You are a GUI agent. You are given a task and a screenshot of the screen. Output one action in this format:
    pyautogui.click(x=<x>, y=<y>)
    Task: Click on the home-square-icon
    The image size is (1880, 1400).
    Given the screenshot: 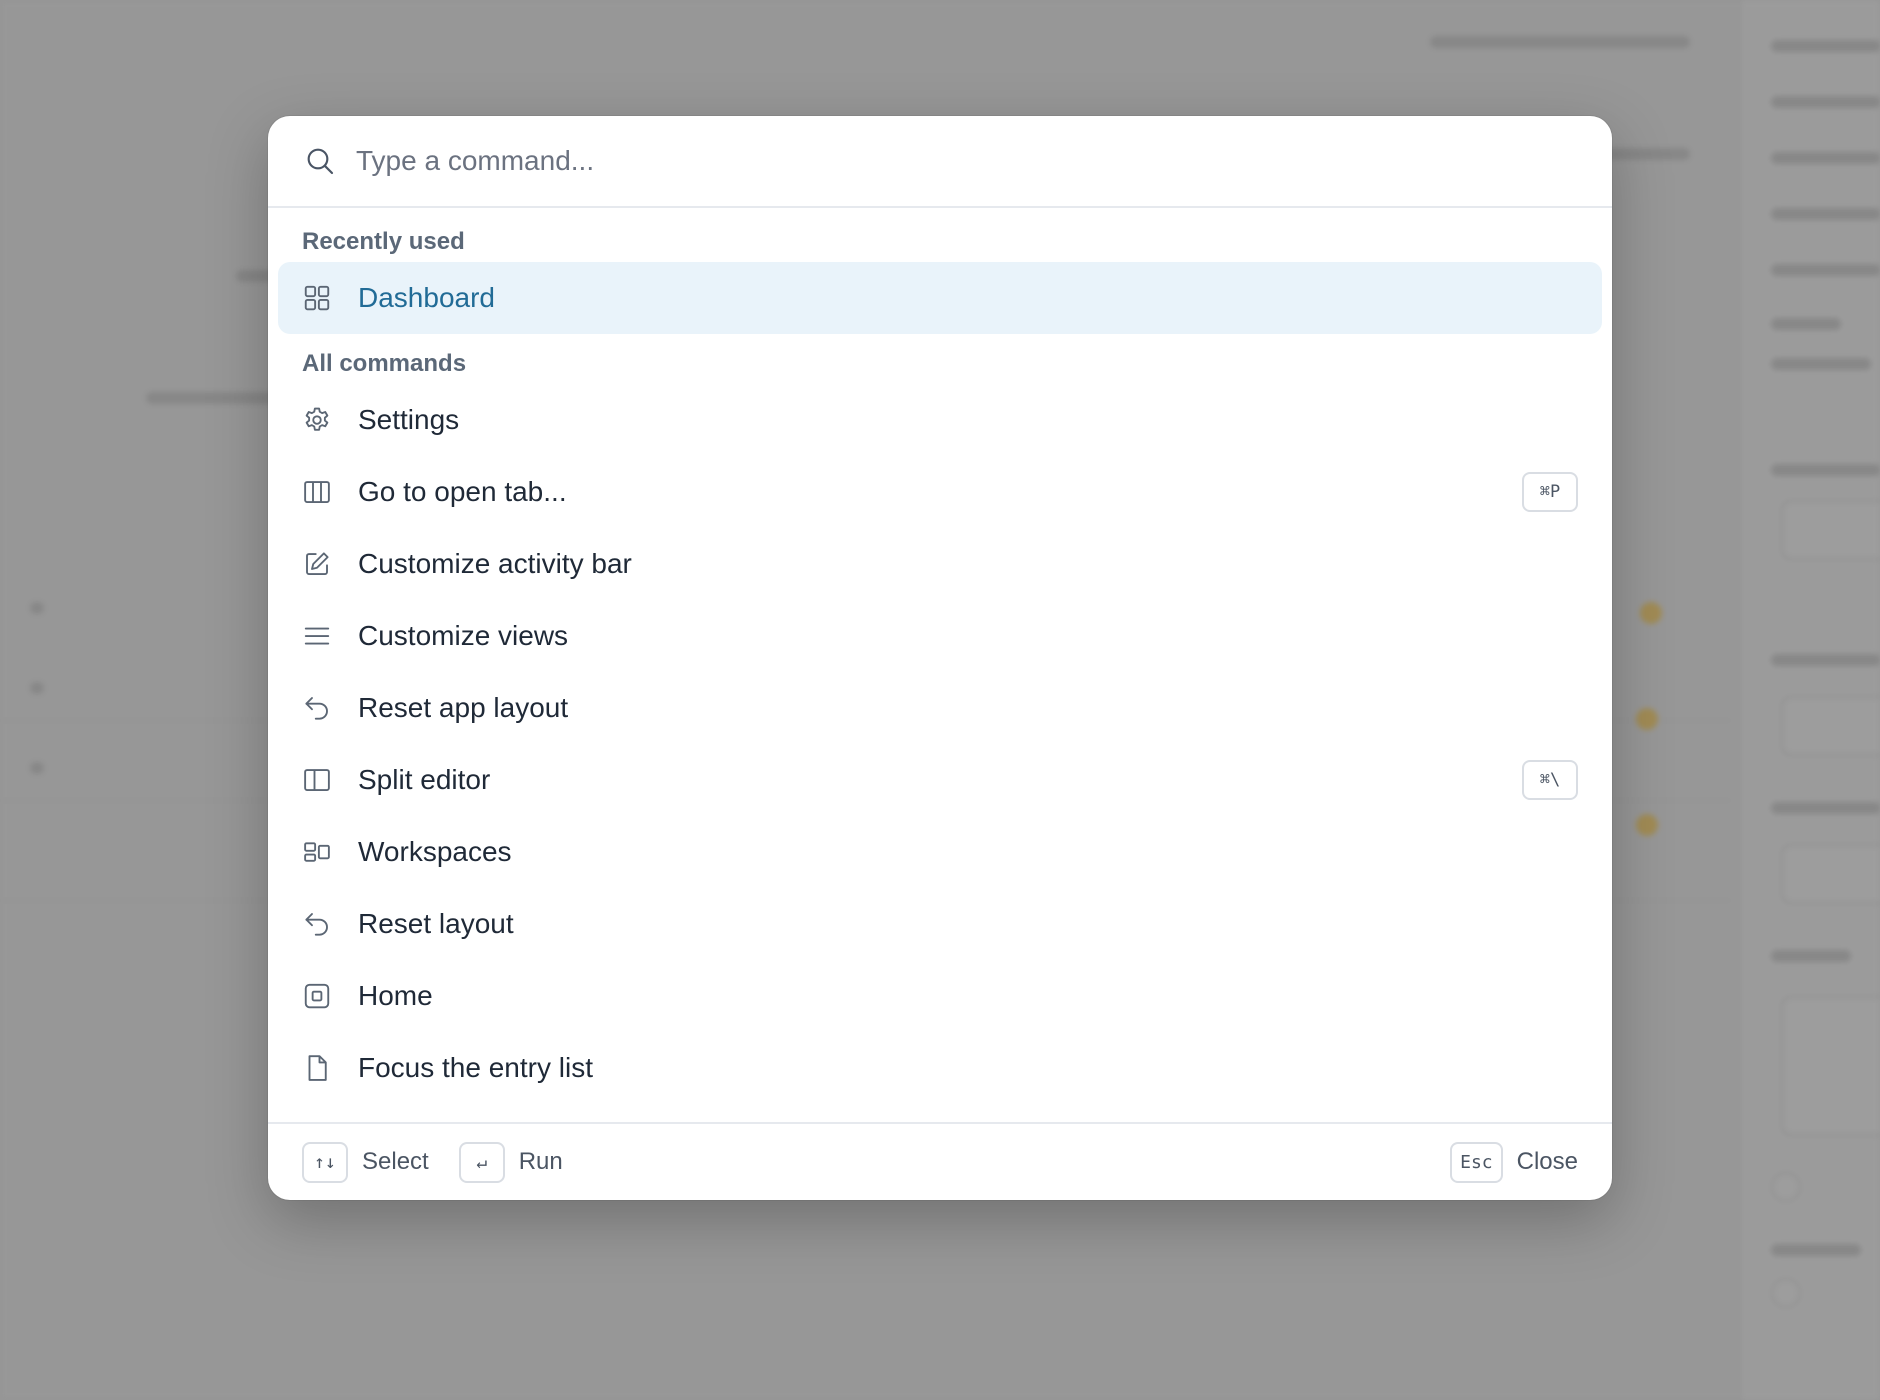 What is the action you would take?
    pyautogui.click(x=317, y=996)
    